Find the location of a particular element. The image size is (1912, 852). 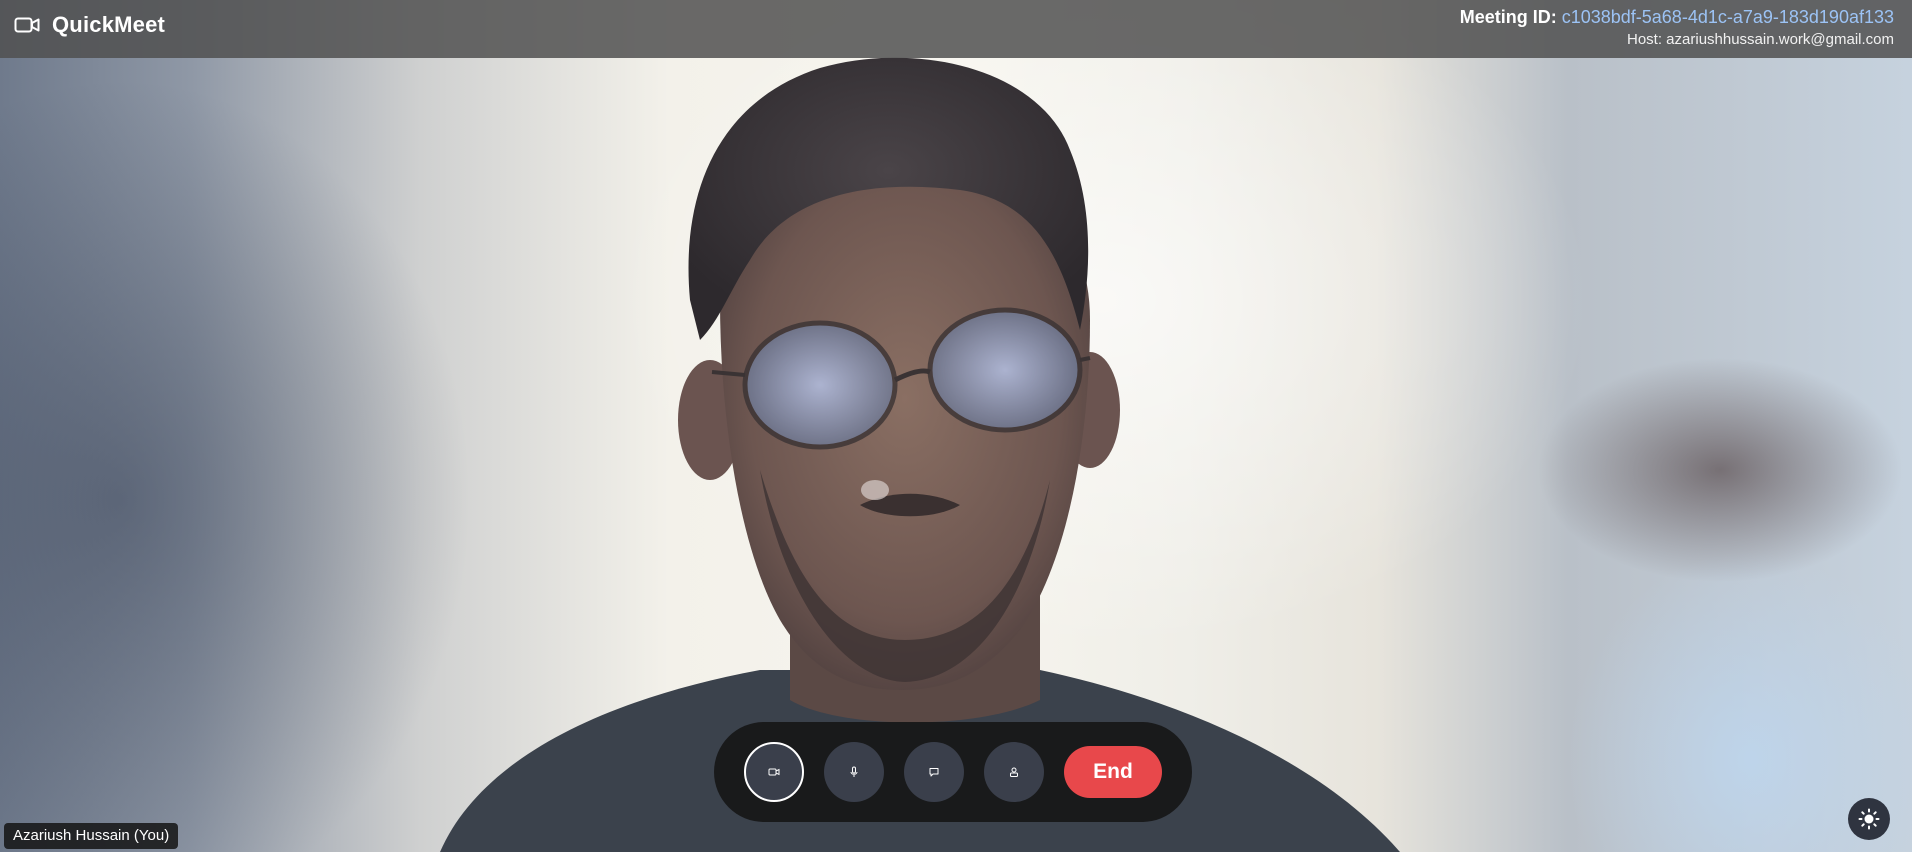

brand: QuickMeet is located at coordinates (89, 25).